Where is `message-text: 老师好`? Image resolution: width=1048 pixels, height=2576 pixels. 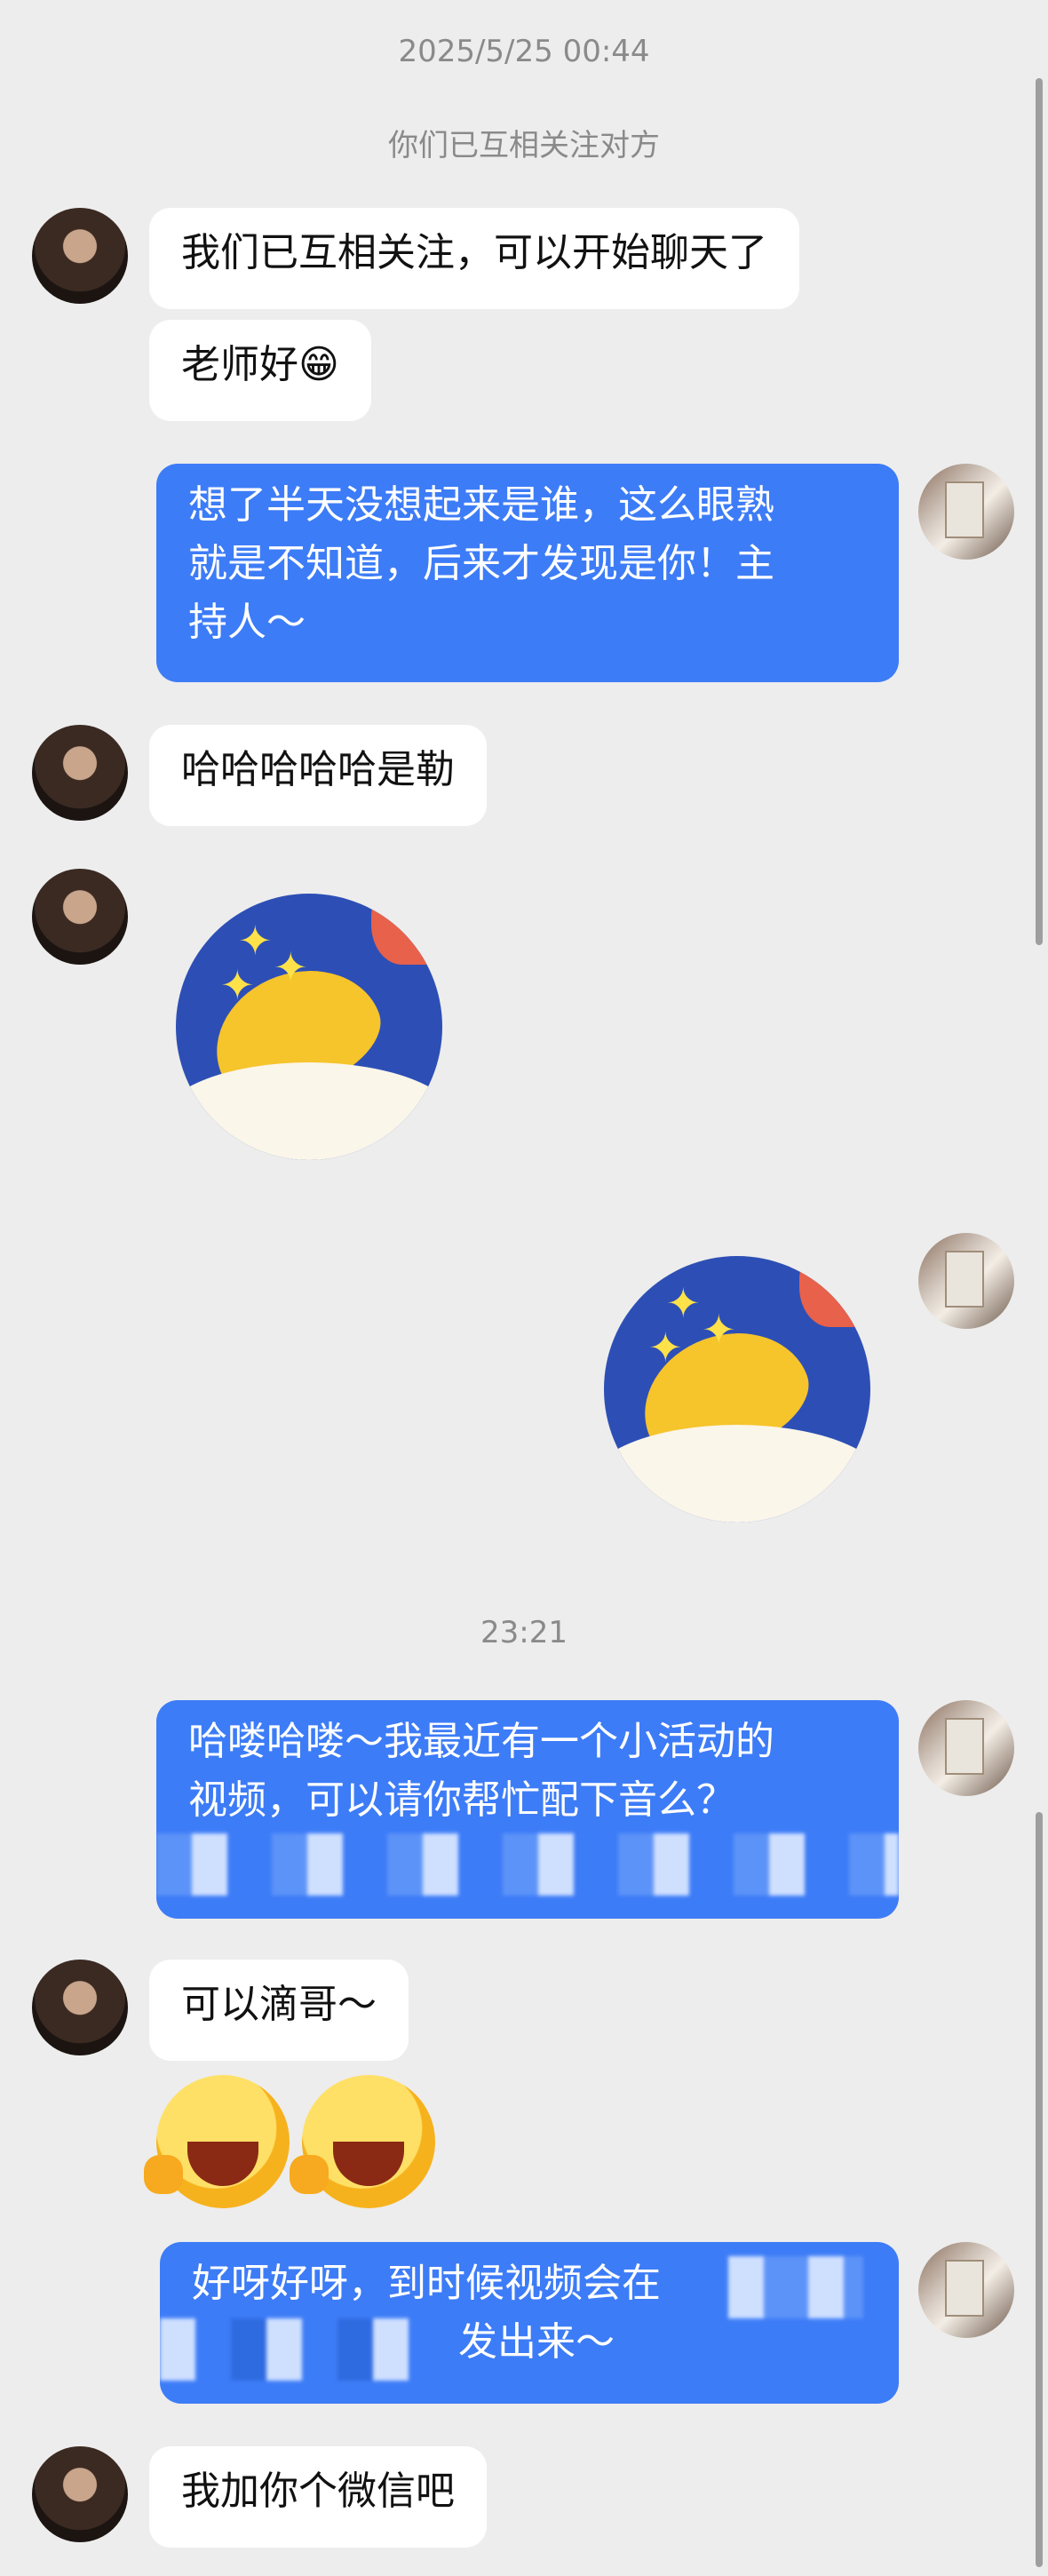 message-text: 老师好 is located at coordinates (239, 364).